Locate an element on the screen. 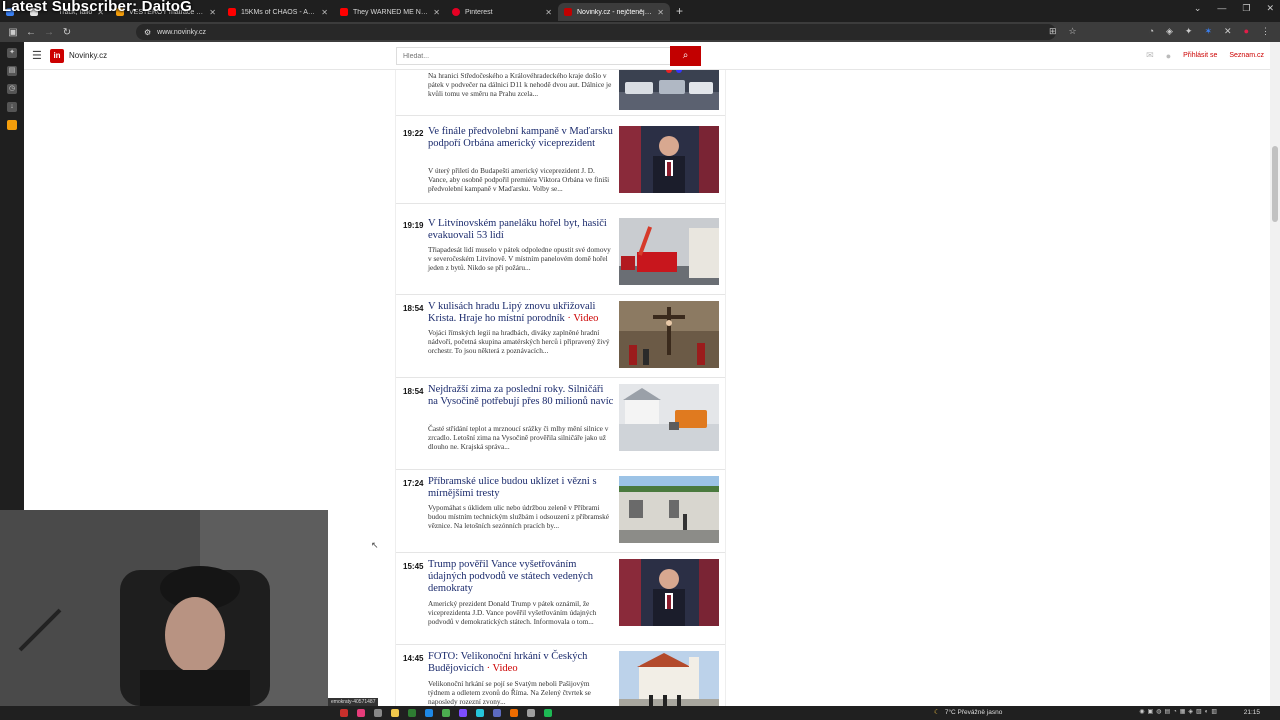 The height and width of the screenshot is (720, 1280). new-tab-button: + is located at coordinates (679, 11).